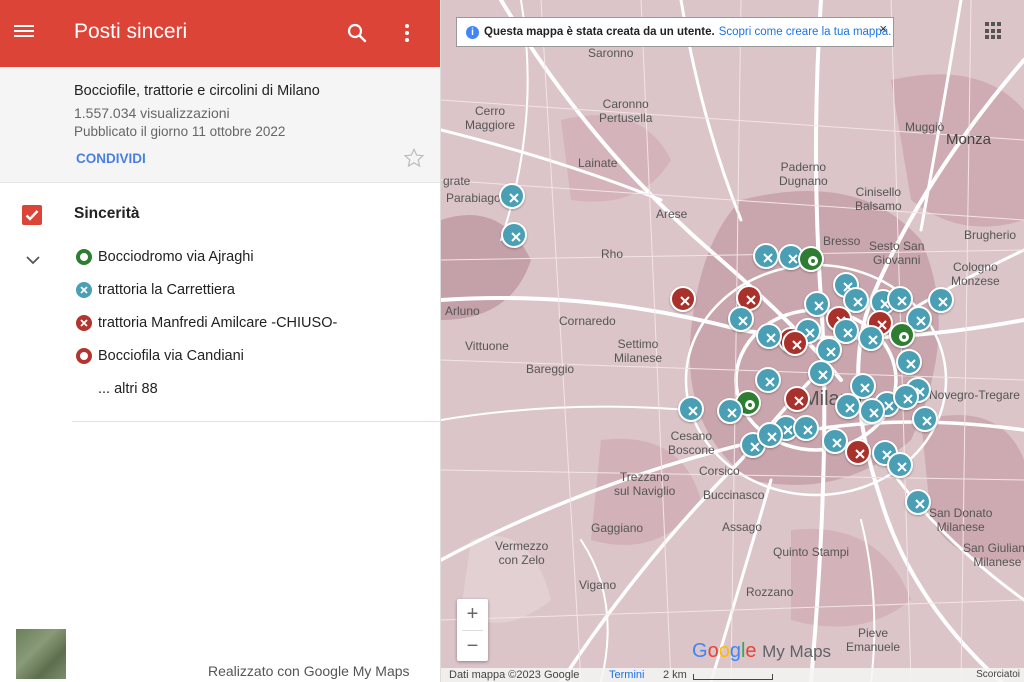  Describe the element at coordinates (675, 675) in the screenshot. I see `scale-label: 2 km` at that location.